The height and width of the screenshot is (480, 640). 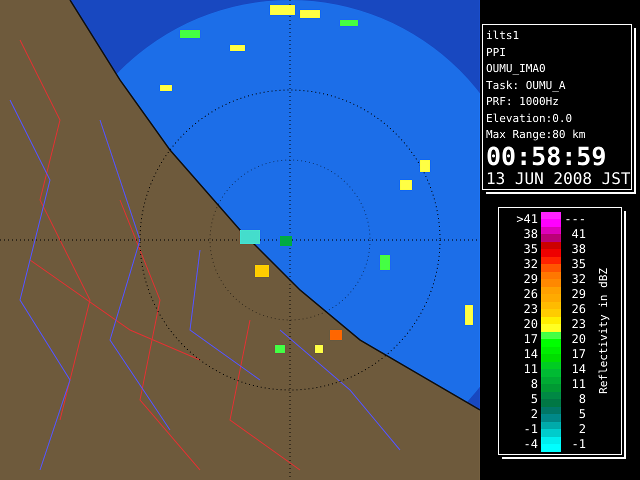 I want to click on legend-value: -4, so click(x=530, y=444).